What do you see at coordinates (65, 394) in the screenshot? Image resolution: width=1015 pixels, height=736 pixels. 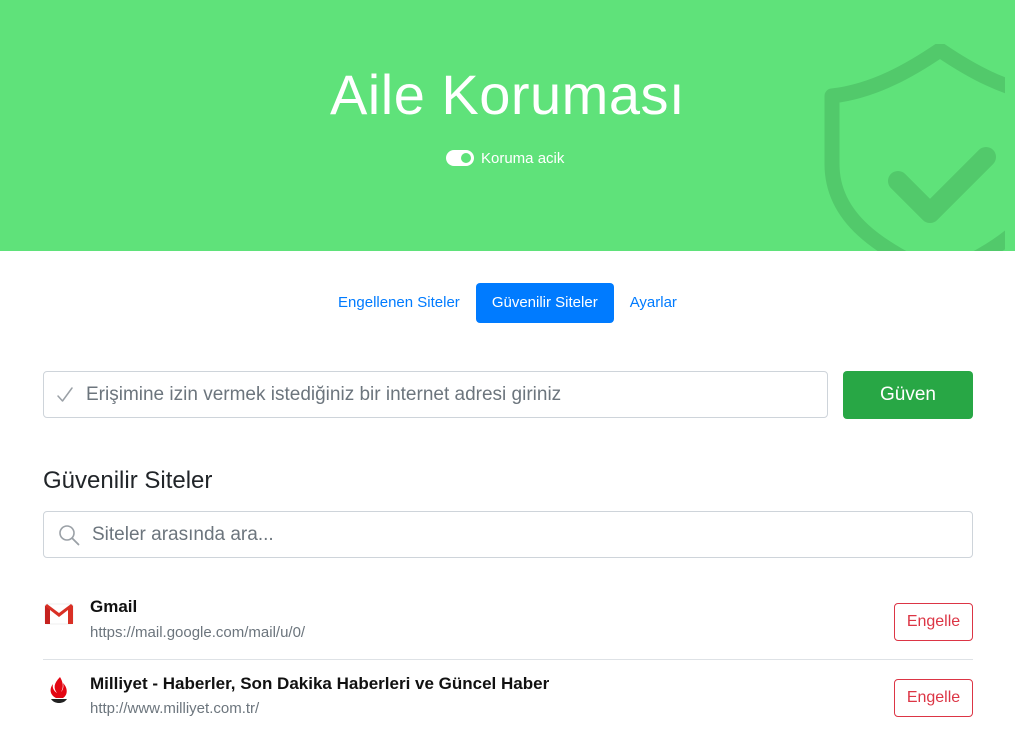 I see `check-icon` at bounding box center [65, 394].